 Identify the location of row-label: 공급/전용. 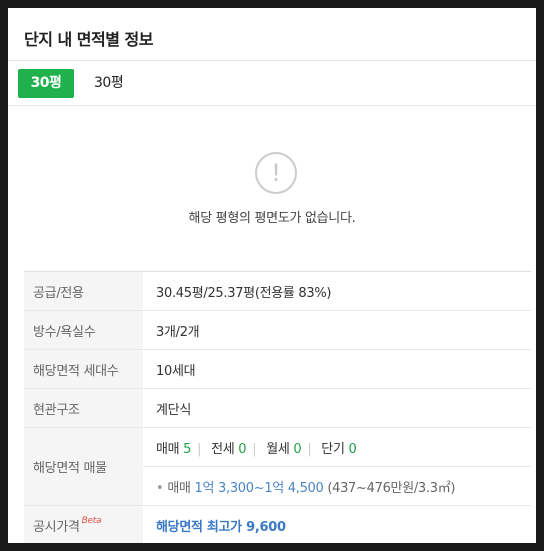
(83, 291).